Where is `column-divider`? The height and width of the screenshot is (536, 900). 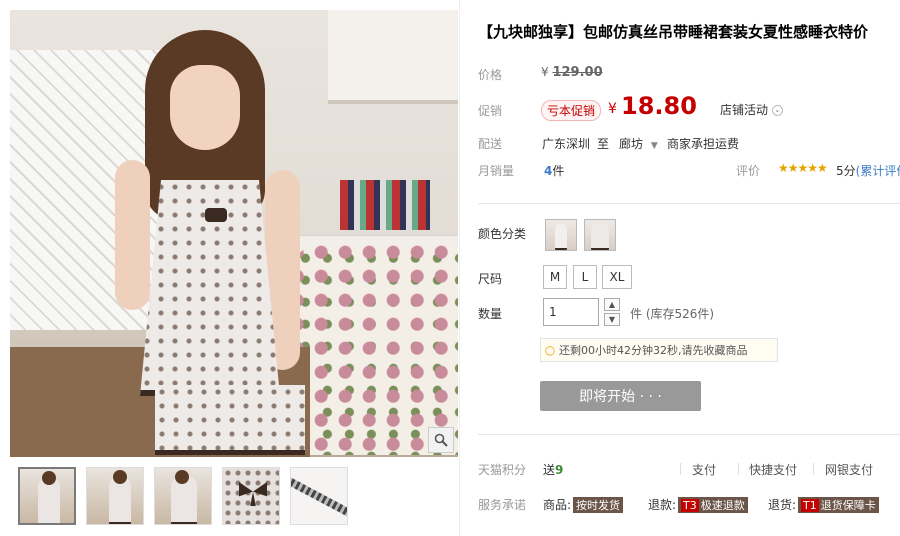 column-divider is located at coordinates (459, 268).